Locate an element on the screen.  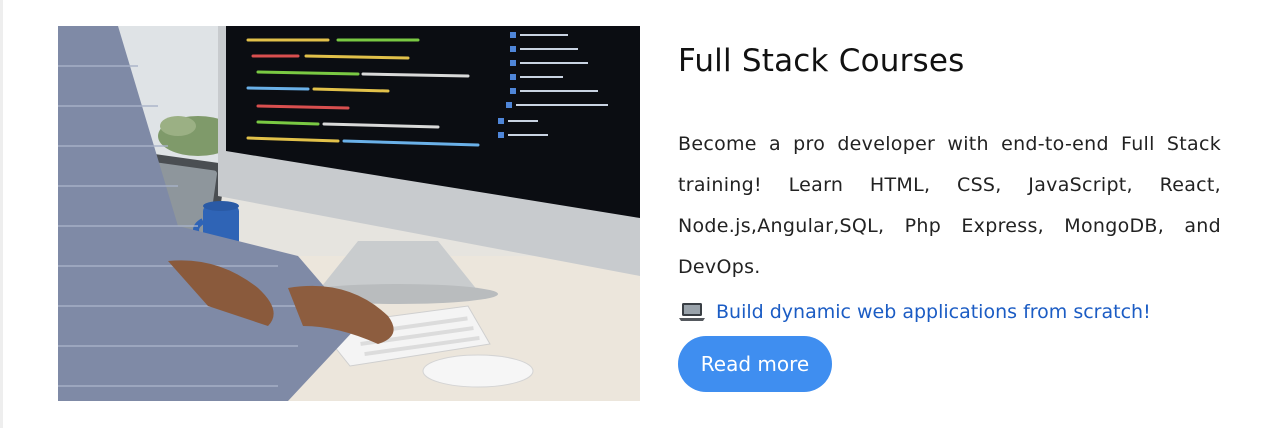
read-more-button: Read more is located at coordinates (755, 364).